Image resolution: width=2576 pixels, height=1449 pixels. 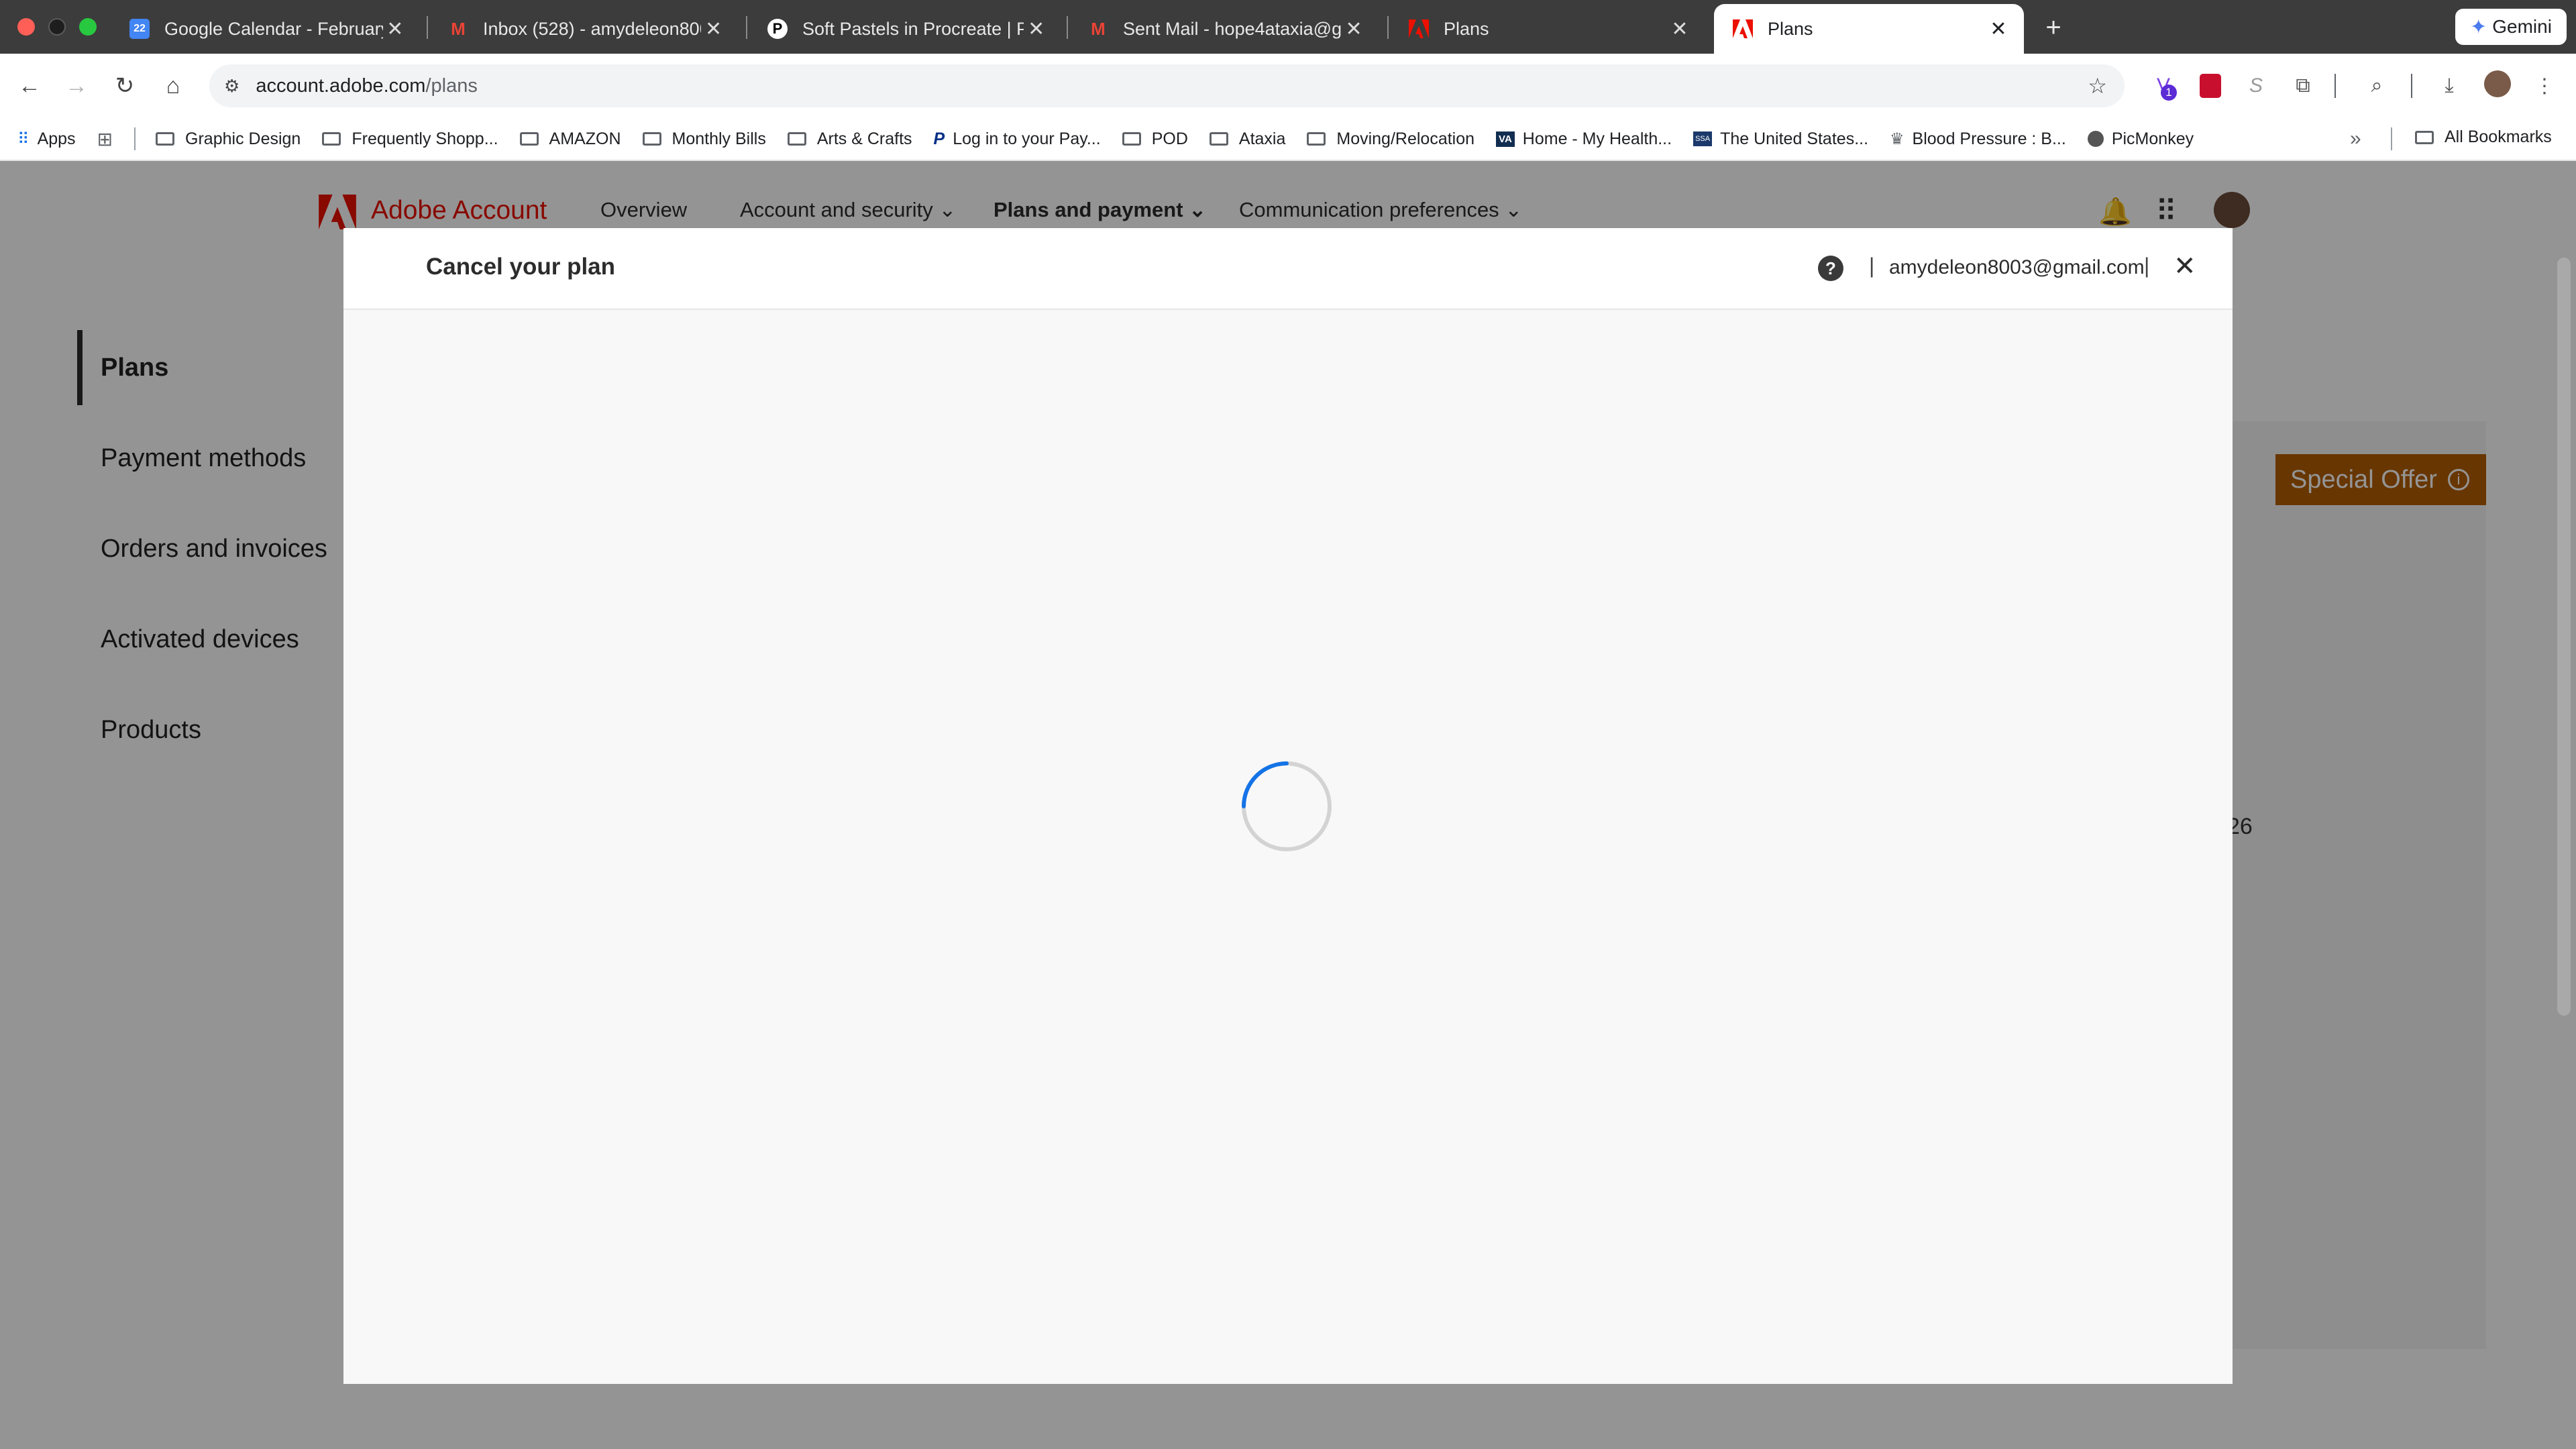 What do you see at coordinates (57, 27) in the screenshot?
I see `minimize-window-button` at bounding box center [57, 27].